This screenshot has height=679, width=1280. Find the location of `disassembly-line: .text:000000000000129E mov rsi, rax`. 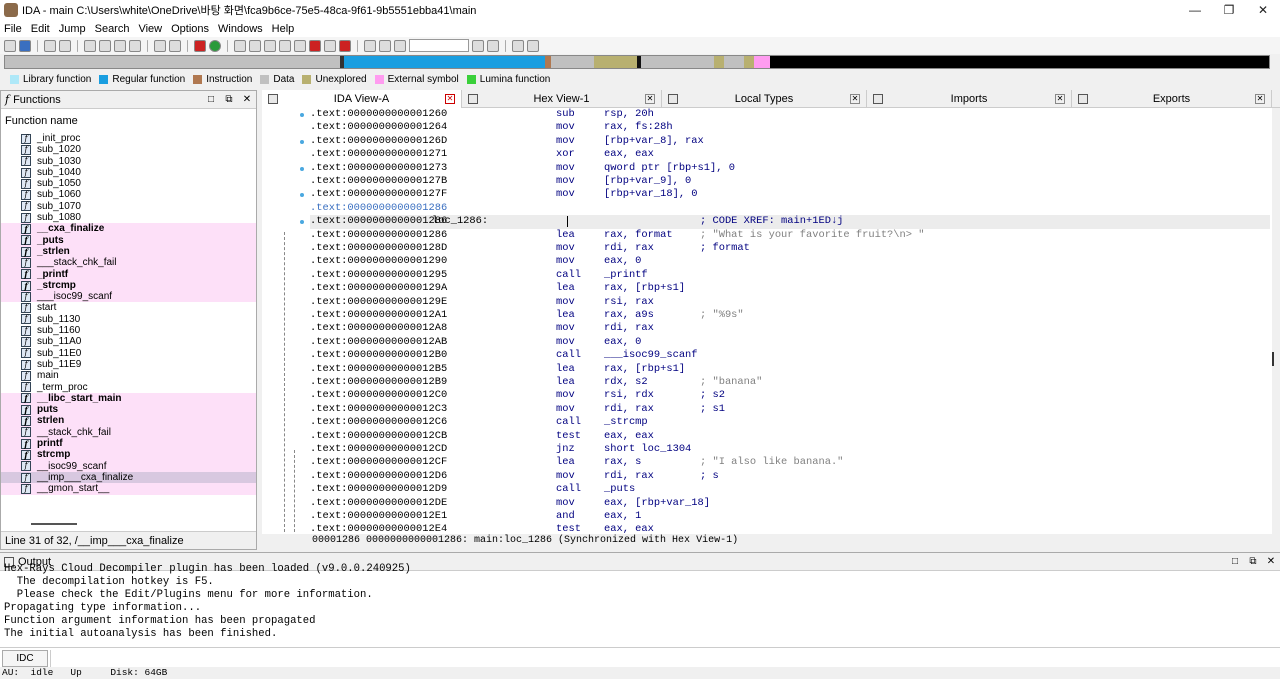

disassembly-line: .text:000000000000129E mov rsi, rax is located at coordinates (790, 302).